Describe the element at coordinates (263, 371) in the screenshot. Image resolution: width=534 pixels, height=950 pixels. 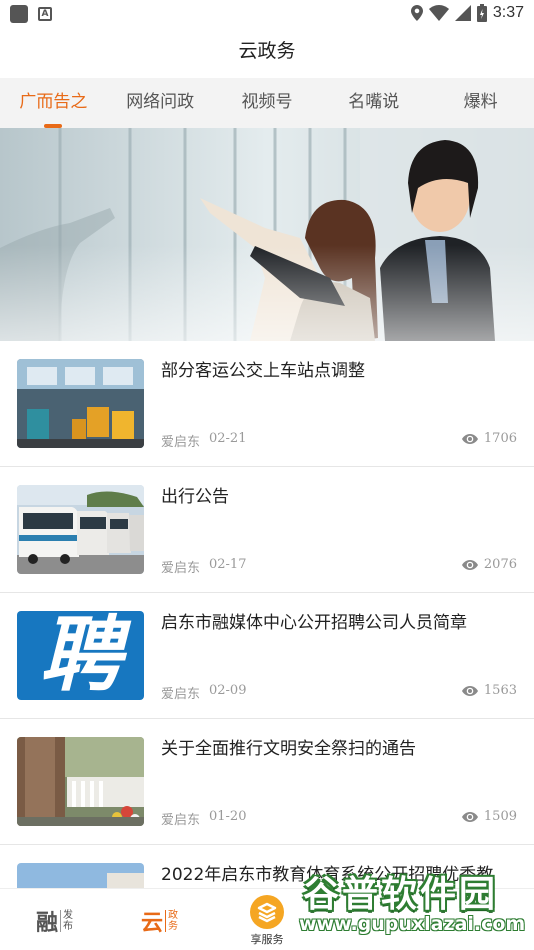
I see `news-title: 部分客运公交上车站点调整` at that location.